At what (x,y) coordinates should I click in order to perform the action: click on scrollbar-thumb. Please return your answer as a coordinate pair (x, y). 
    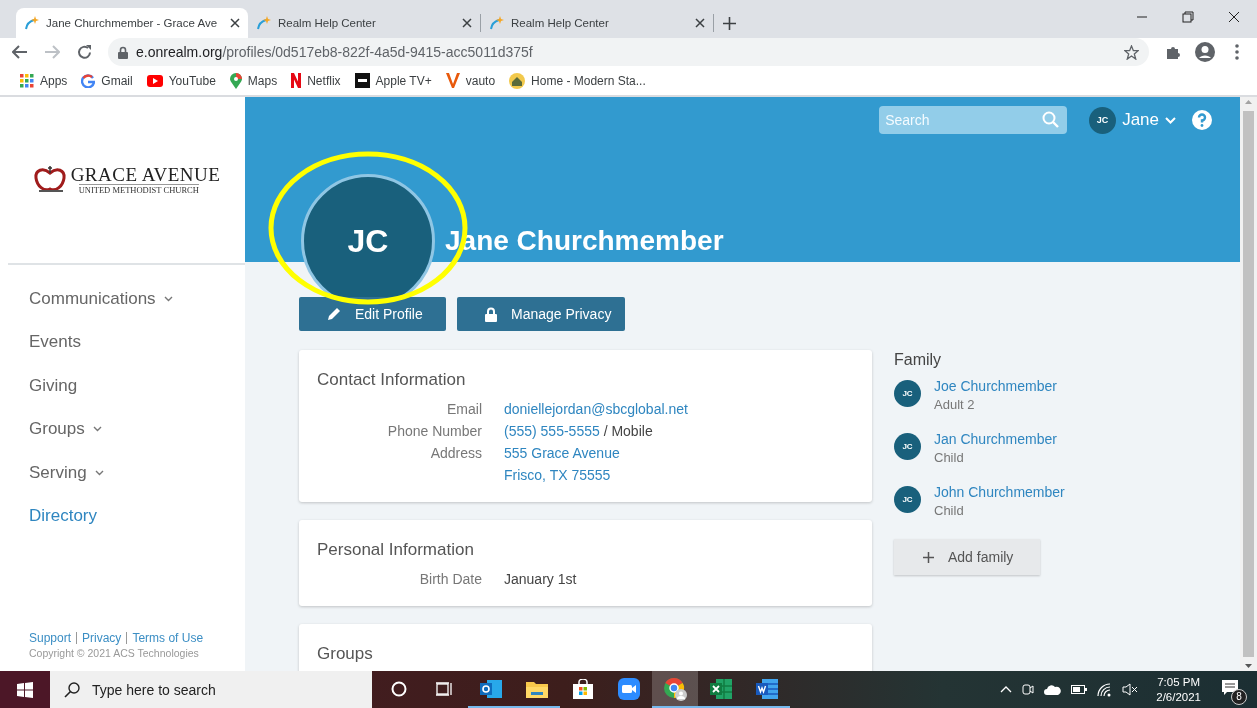
    Looking at the image, I should click on (1248, 384).